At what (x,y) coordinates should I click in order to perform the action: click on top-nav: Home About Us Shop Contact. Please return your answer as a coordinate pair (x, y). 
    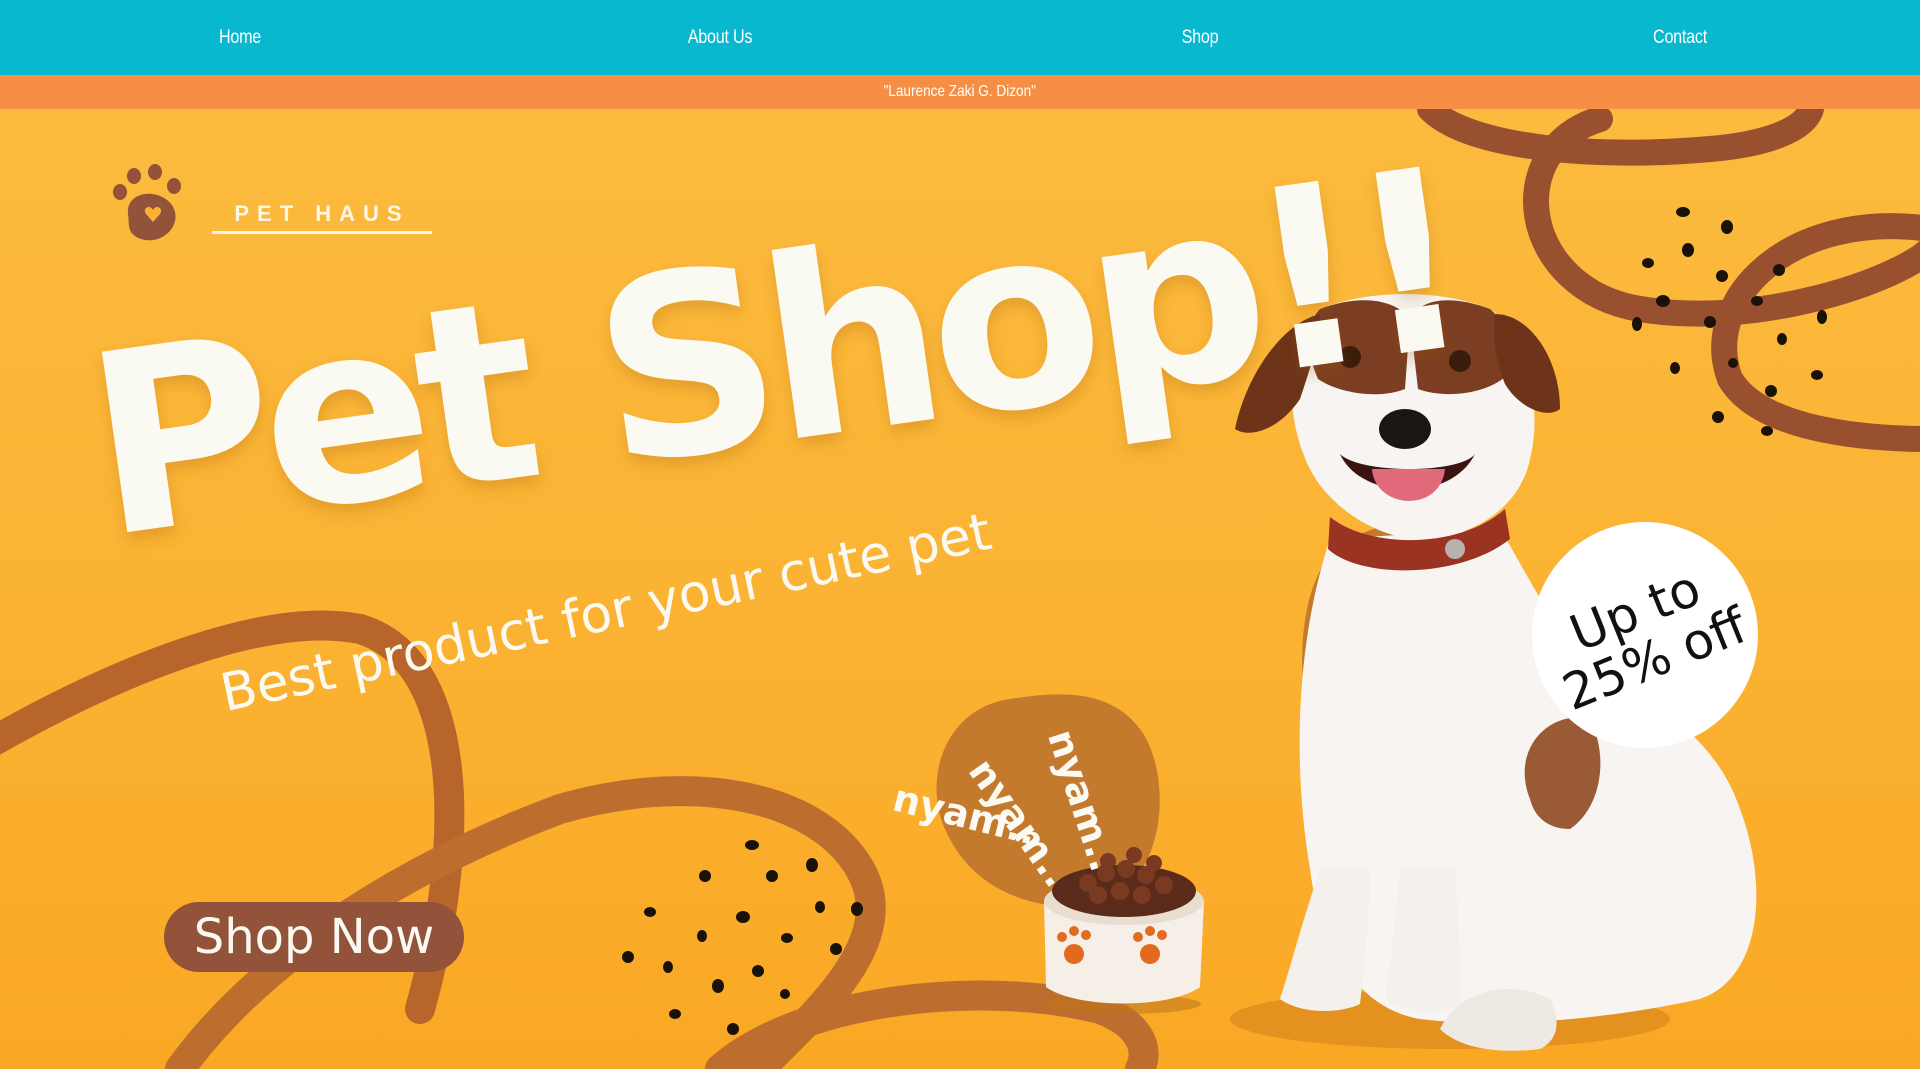
    Looking at the image, I should click on (960, 37).